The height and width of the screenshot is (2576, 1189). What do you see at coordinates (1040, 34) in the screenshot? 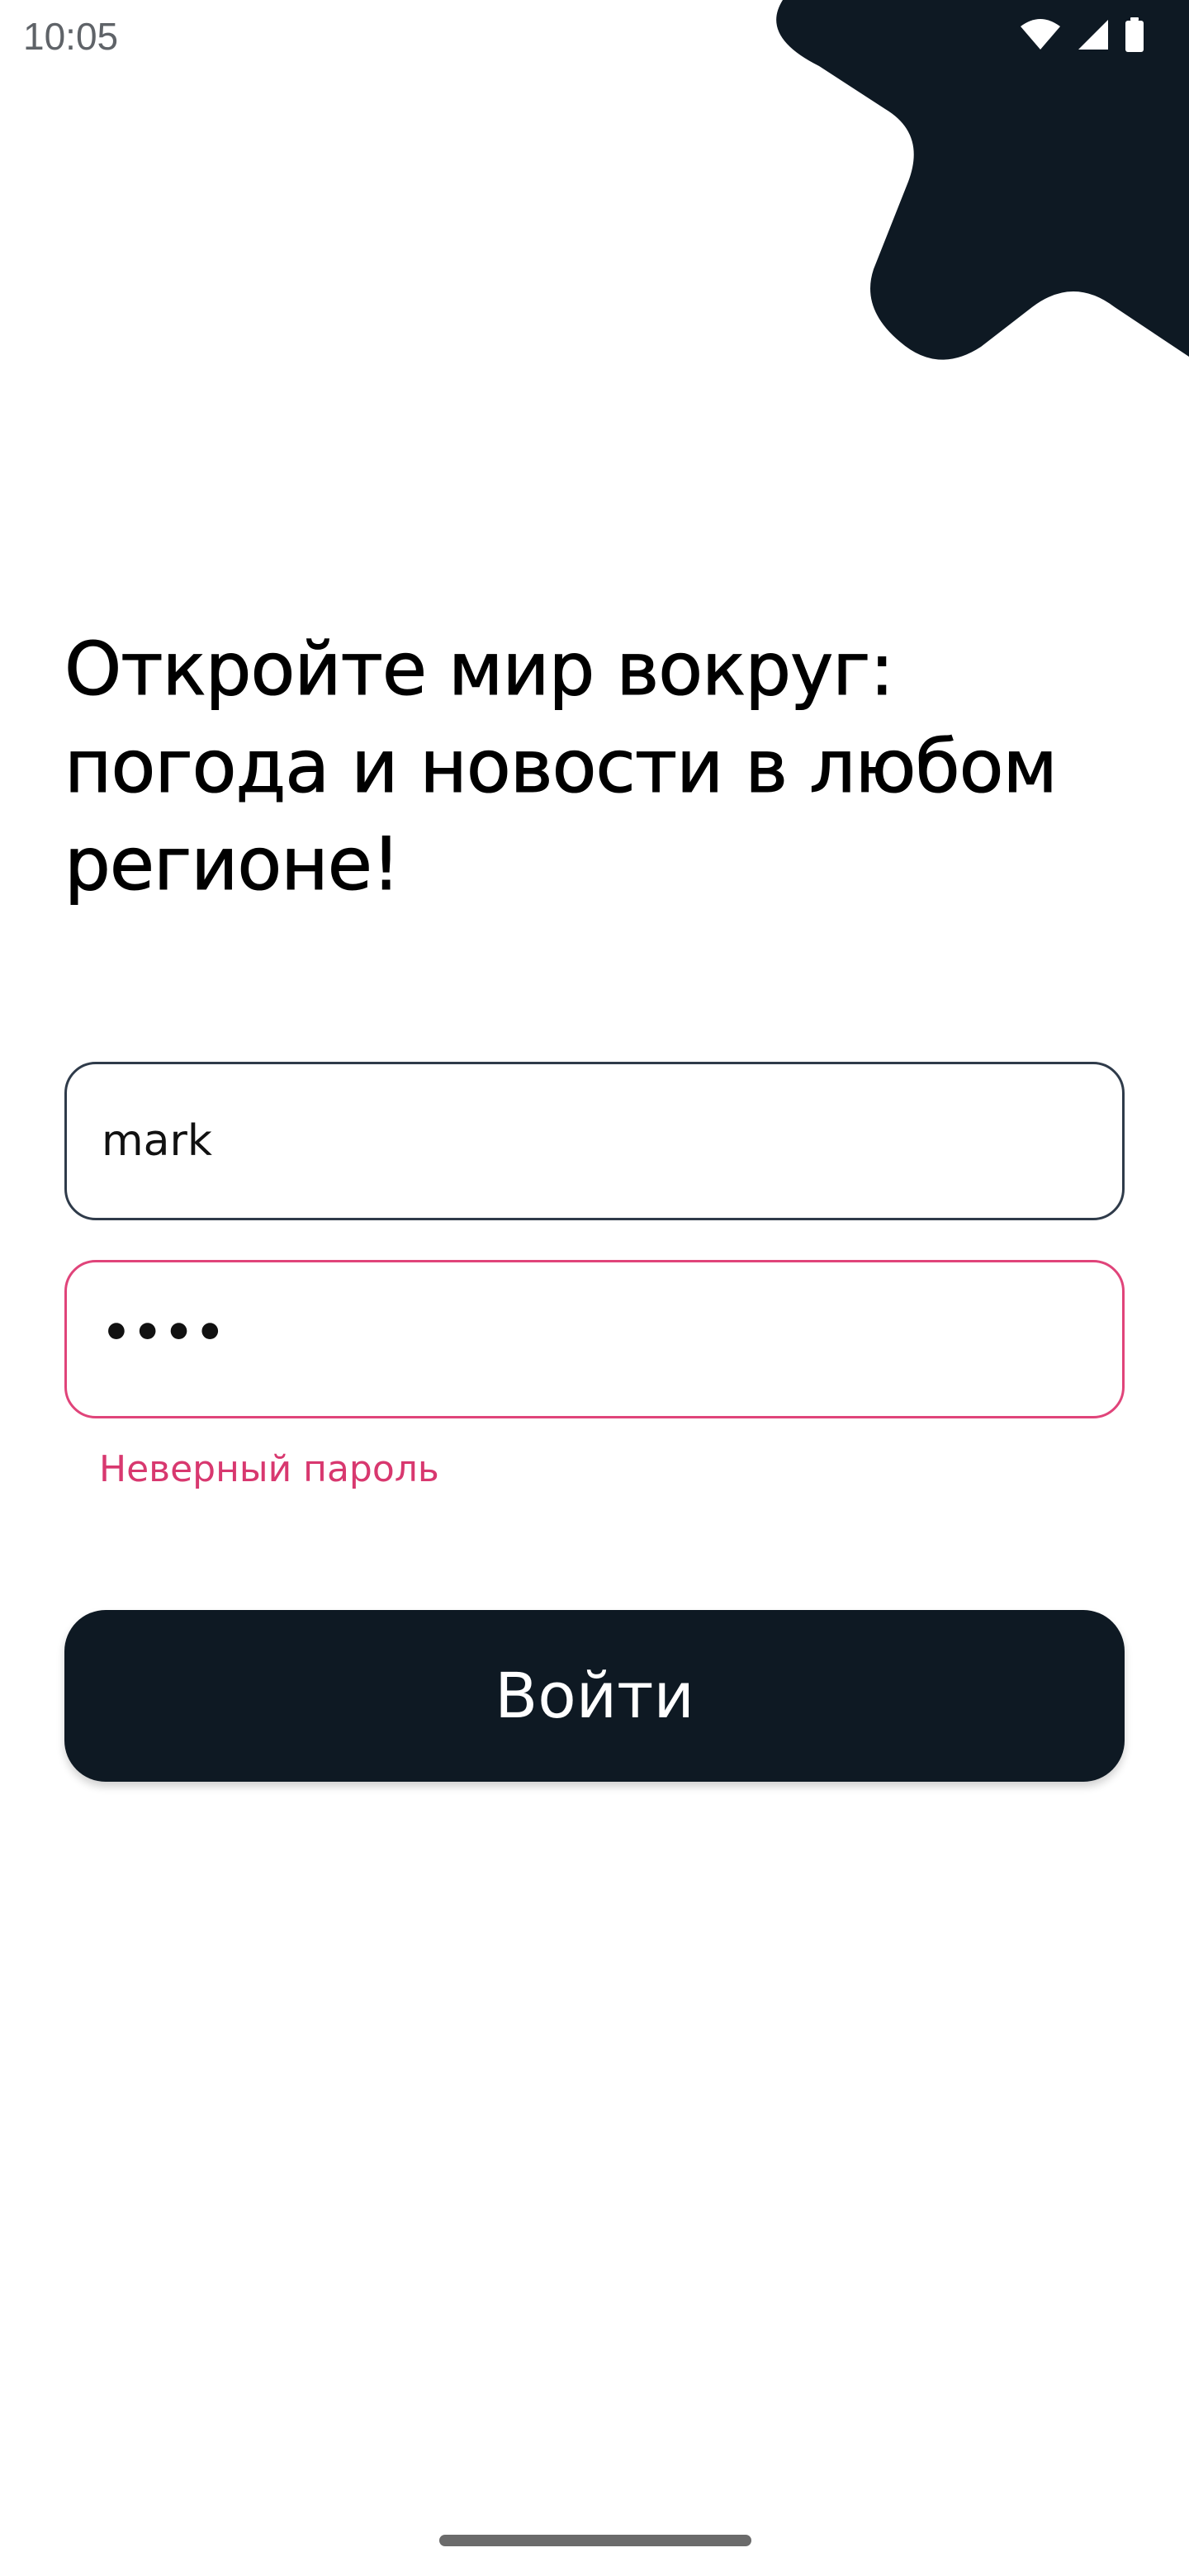
I see `wifi-icon` at bounding box center [1040, 34].